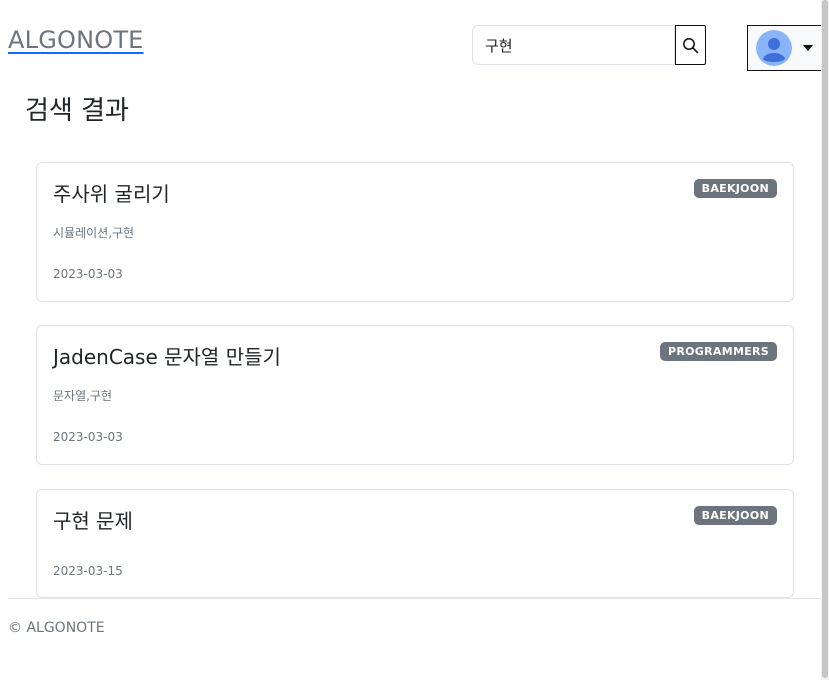  Describe the element at coordinates (94, 233) in the screenshot. I see `result-tags: 시뮬레이션,구현` at that location.